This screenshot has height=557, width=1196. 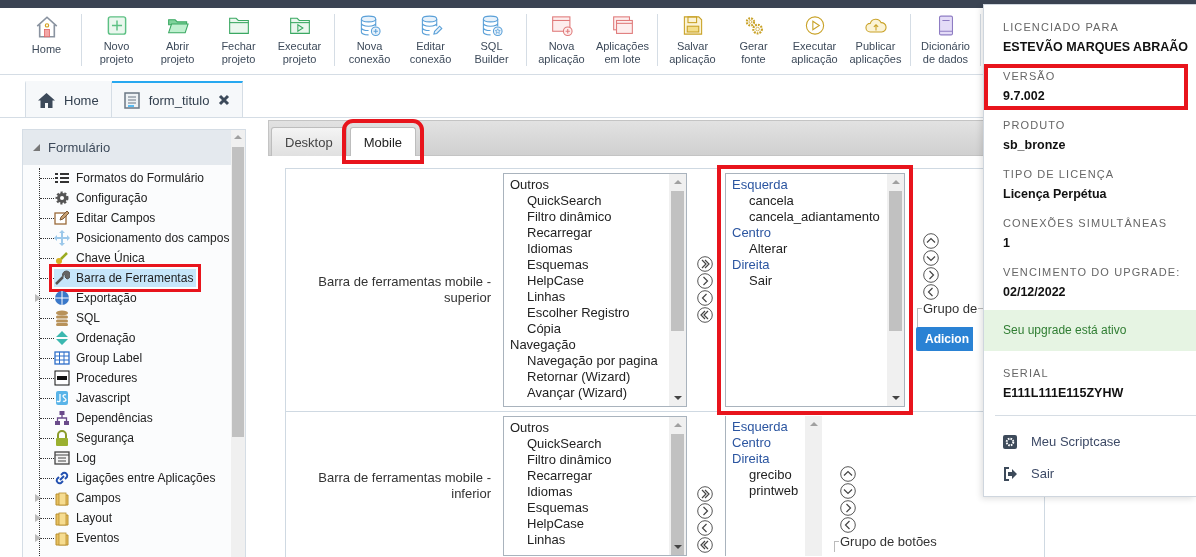 I want to click on list-option: grecibo, so click(x=766, y=475).